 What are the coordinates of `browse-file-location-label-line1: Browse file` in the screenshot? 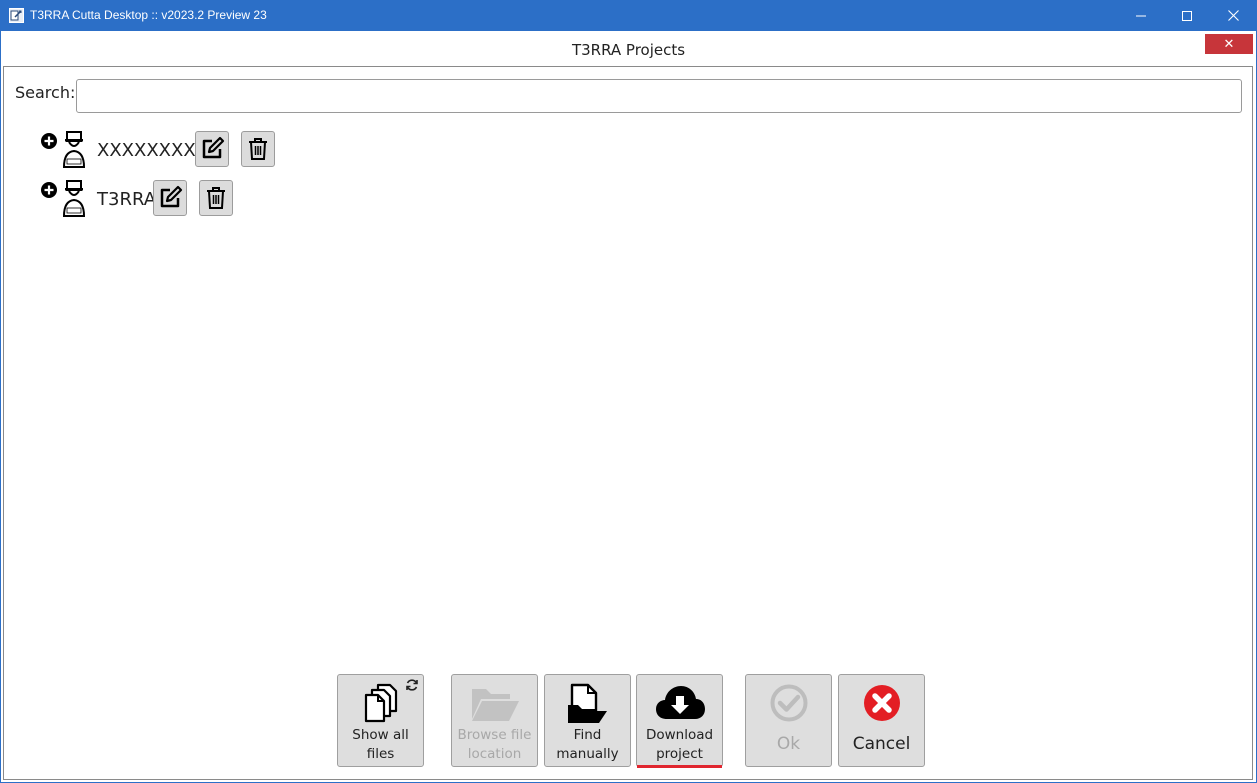 It's located at (494, 735).